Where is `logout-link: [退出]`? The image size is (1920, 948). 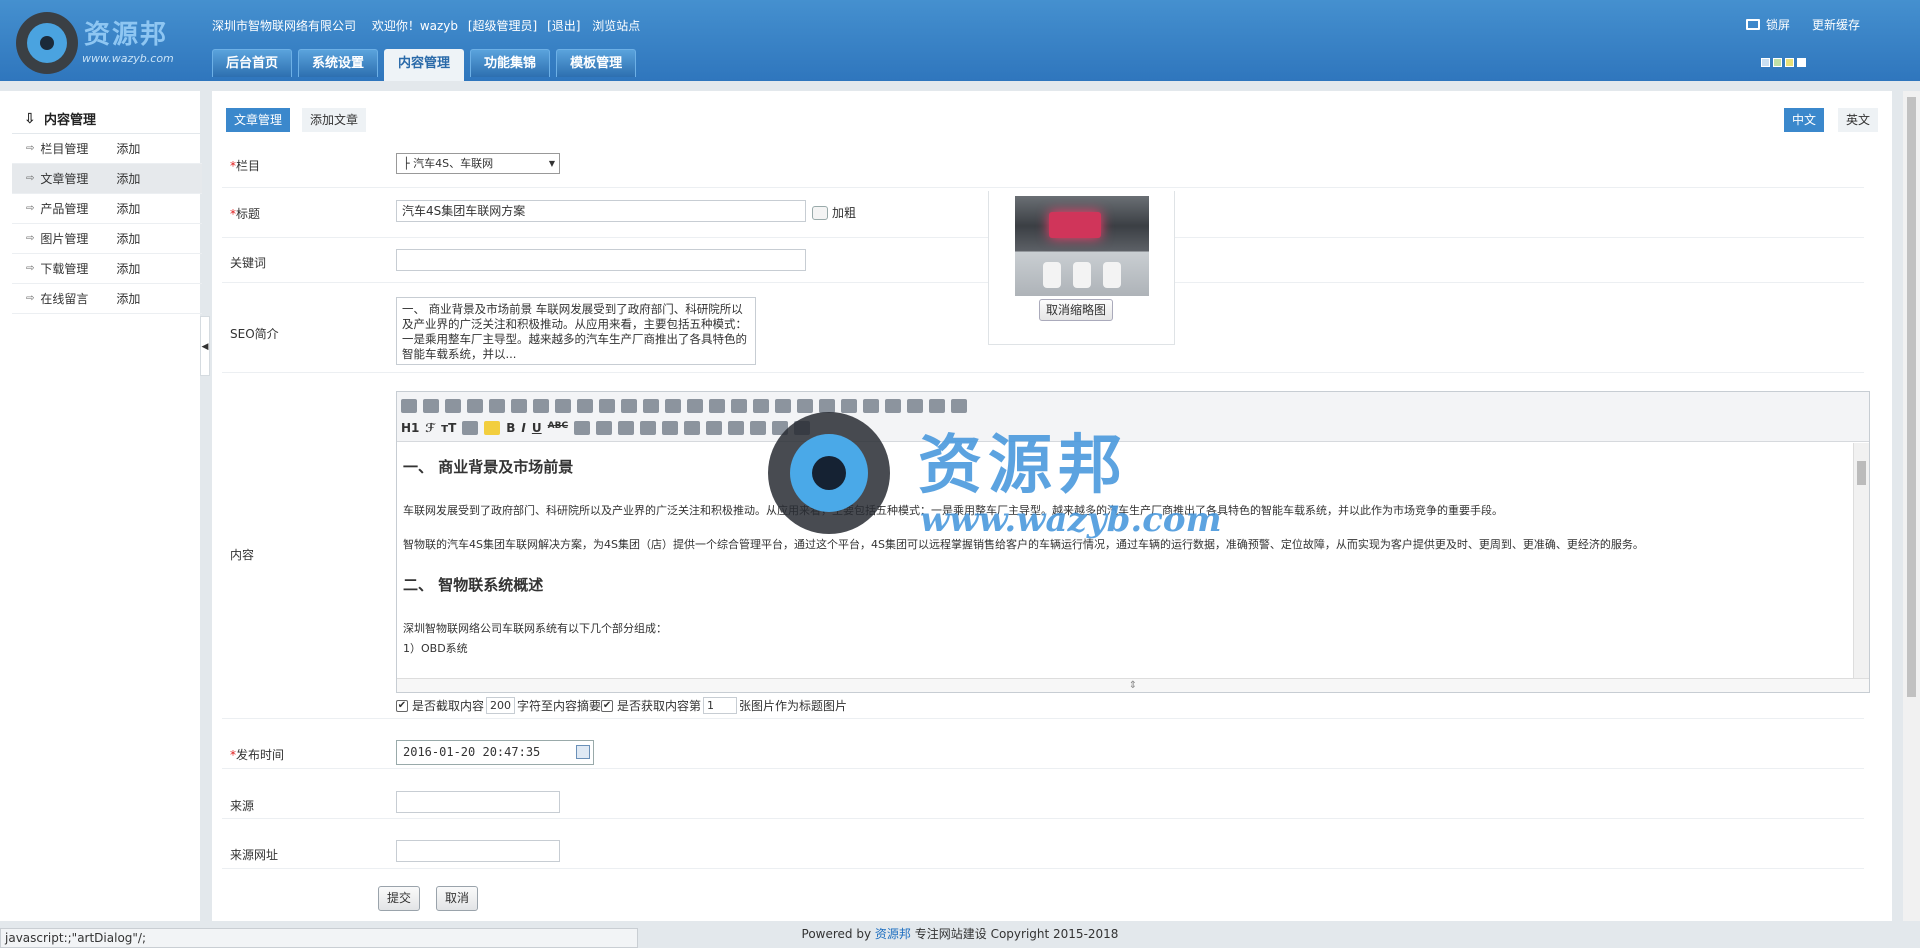
logout-link: [退出] is located at coordinates (563, 26).